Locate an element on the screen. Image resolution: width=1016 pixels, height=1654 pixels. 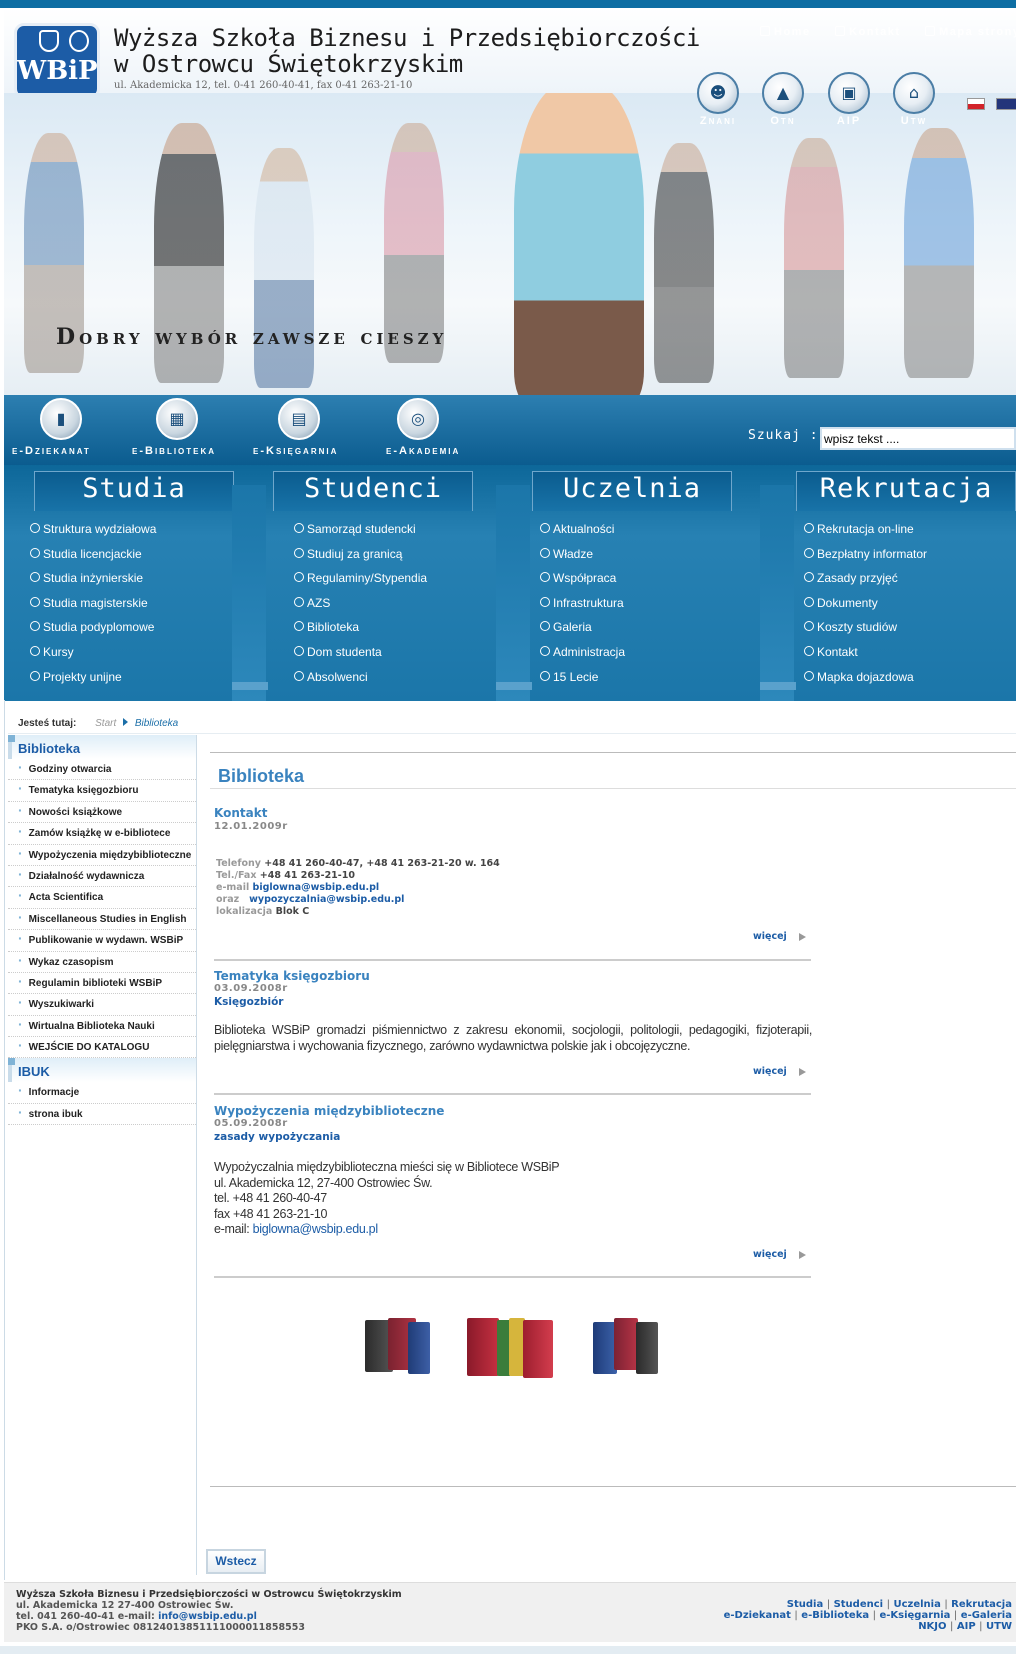
sitemap-link: Mapa strony is located at coordinates (970, 32).